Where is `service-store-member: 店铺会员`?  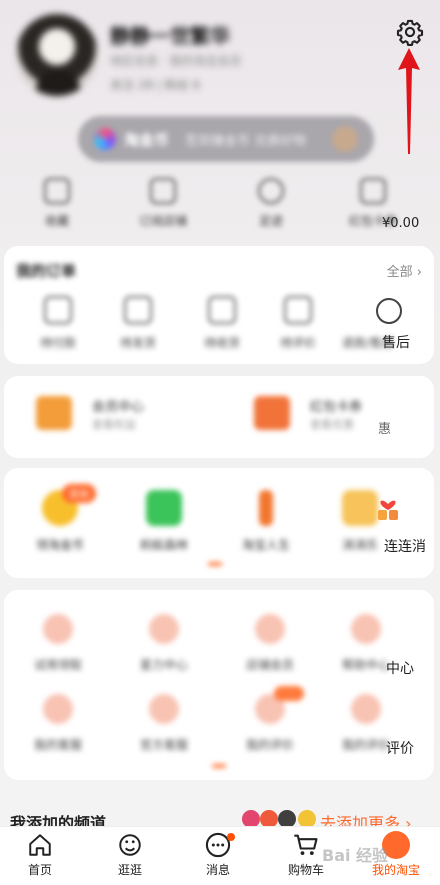
service-store-member: 店铺会员 is located at coordinates (270, 643).